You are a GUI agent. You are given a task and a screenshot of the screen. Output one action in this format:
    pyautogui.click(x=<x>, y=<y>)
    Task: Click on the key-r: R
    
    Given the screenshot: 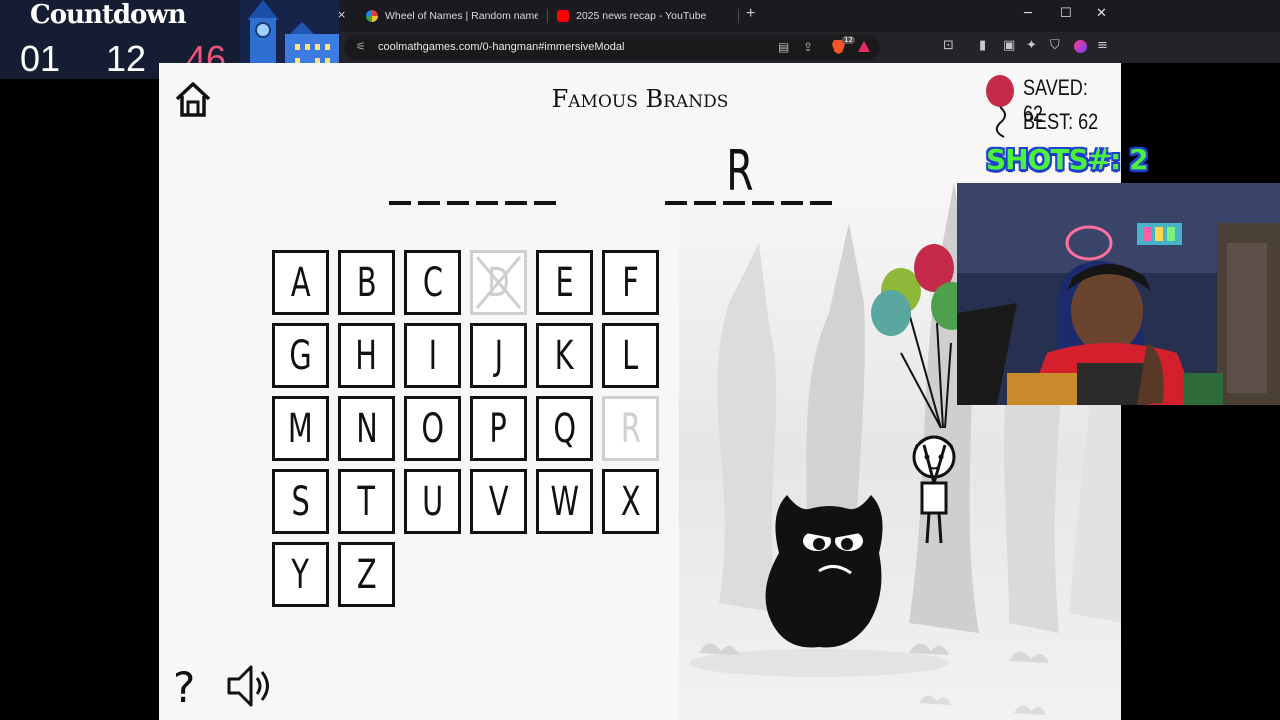 What is the action you would take?
    pyautogui.click(x=630, y=428)
    